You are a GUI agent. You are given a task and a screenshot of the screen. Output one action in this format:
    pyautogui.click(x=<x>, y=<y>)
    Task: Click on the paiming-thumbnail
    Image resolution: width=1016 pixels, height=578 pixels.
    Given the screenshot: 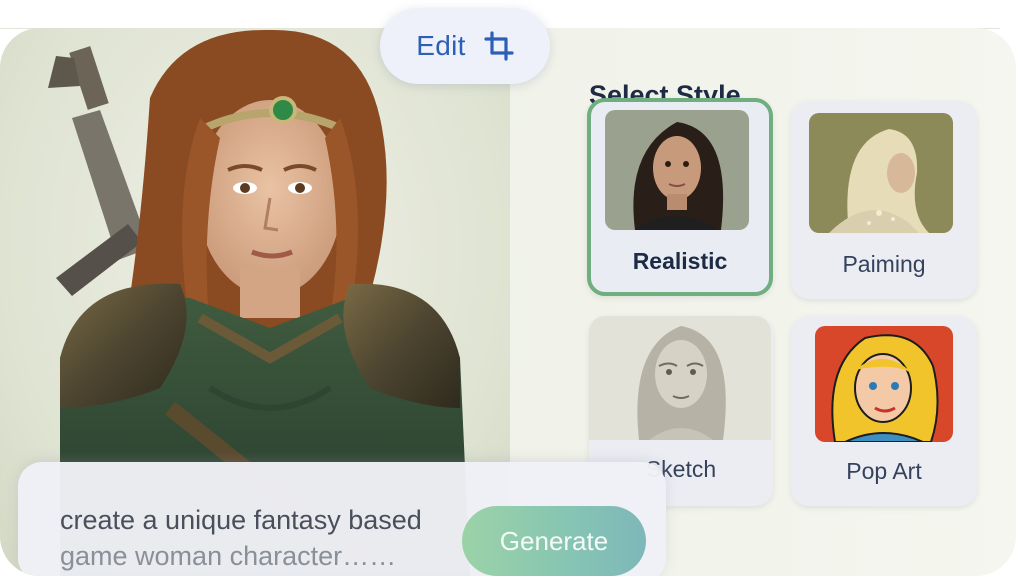 What is the action you would take?
    pyautogui.click(x=881, y=173)
    